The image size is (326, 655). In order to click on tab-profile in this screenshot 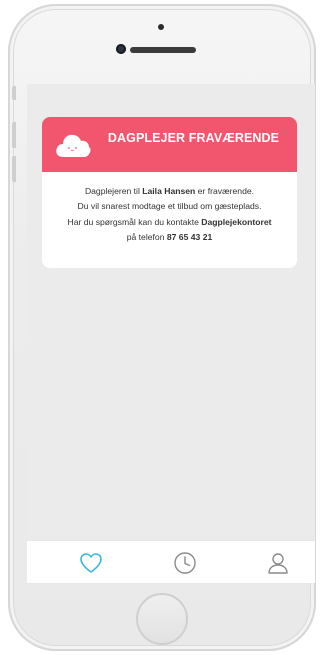, I will do `click(278, 563)`.